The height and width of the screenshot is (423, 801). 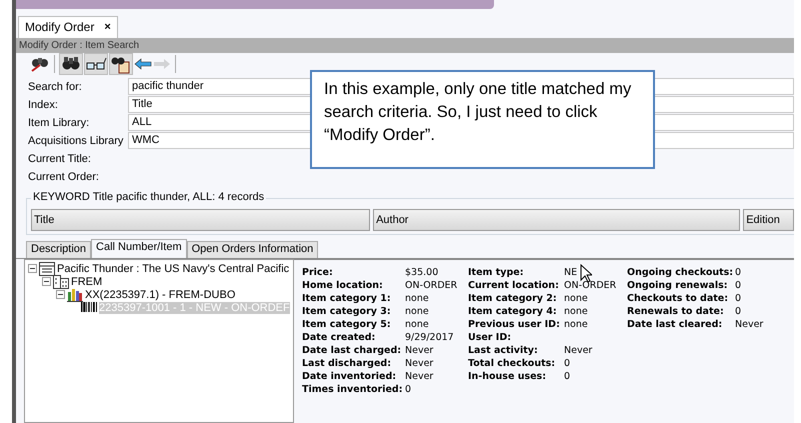 What do you see at coordinates (60, 158) in the screenshot?
I see `field-label: Current Title:` at bounding box center [60, 158].